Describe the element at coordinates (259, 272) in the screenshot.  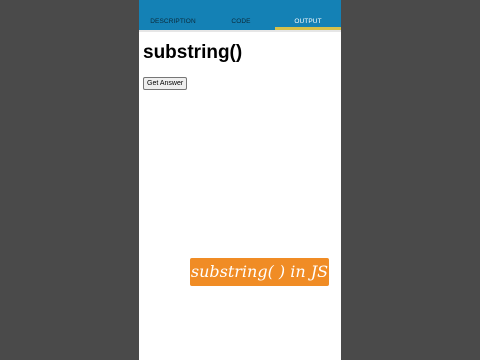
I see `video-caption-overlay: substring( ) in JS` at that location.